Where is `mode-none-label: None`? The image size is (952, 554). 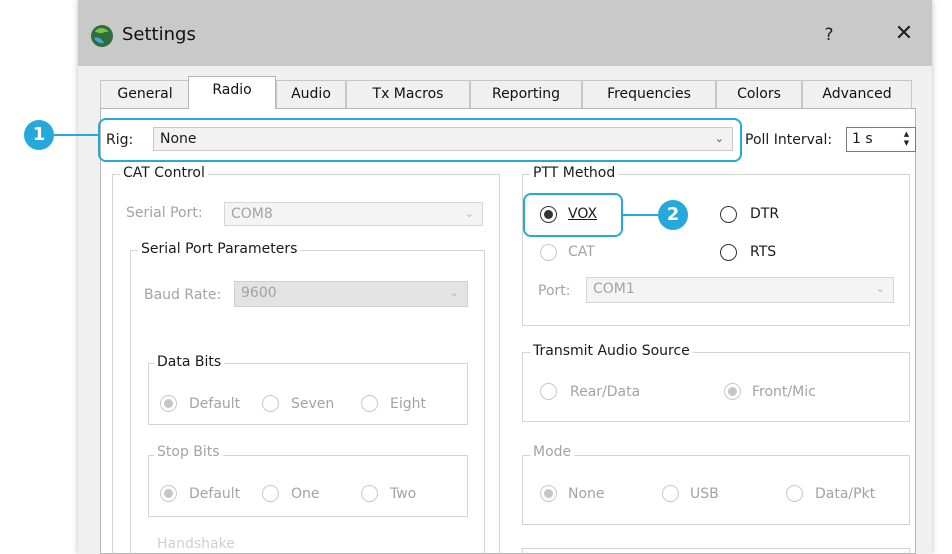
mode-none-label: None is located at coordinates (586, 494).